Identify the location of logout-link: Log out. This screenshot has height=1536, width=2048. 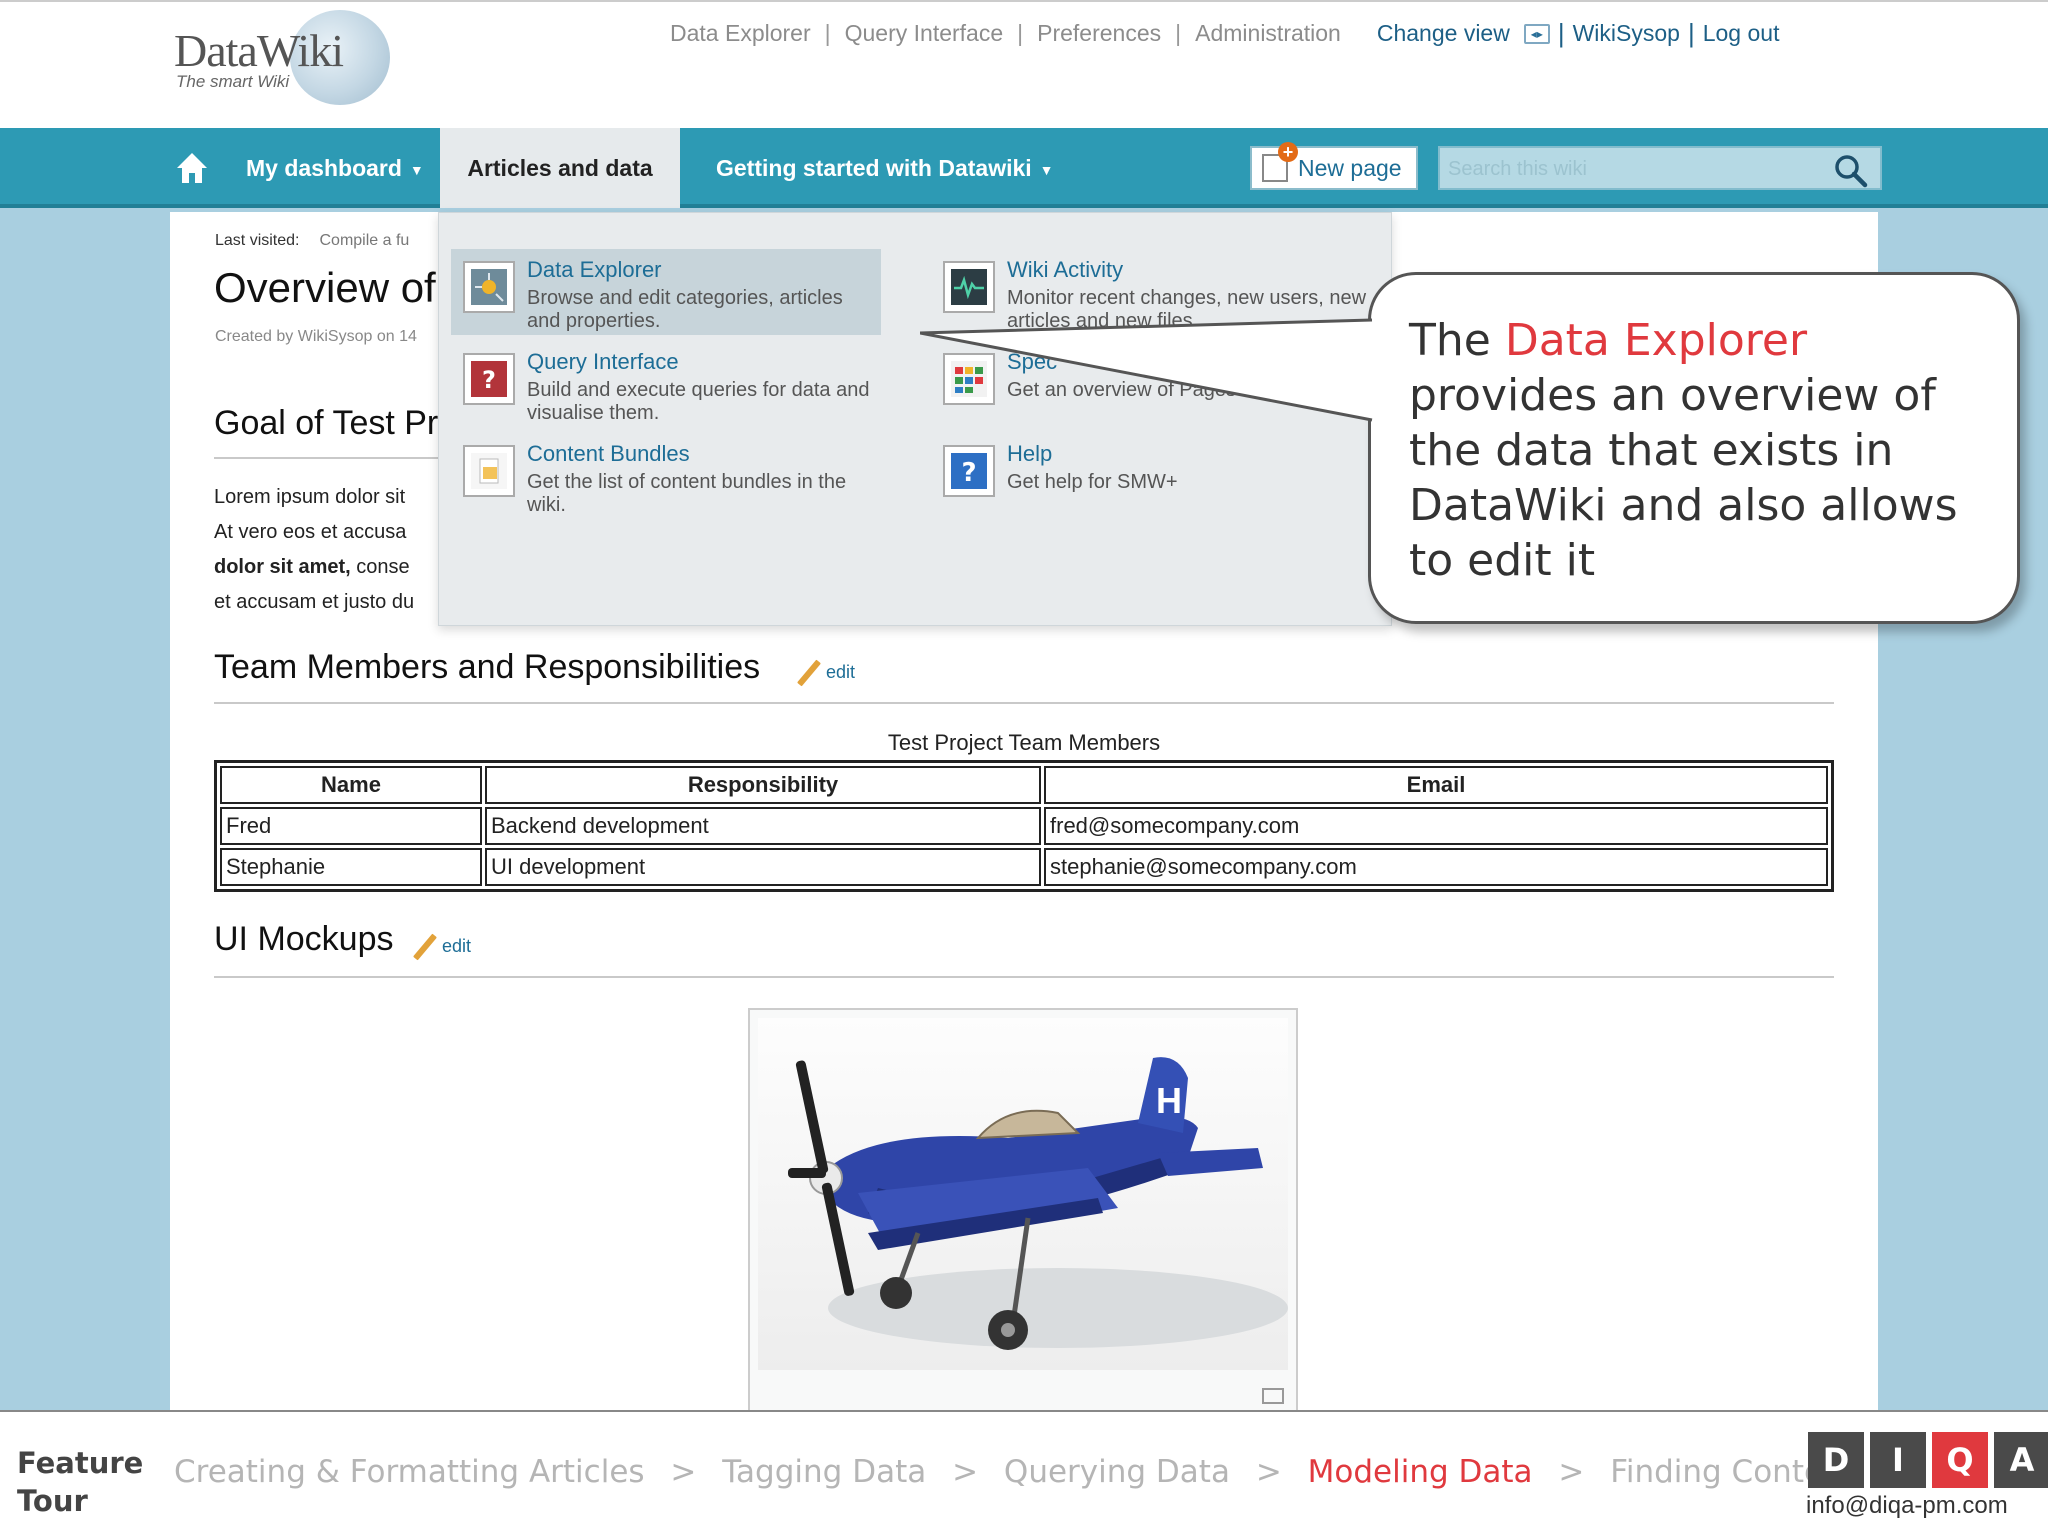
(1741, 33).